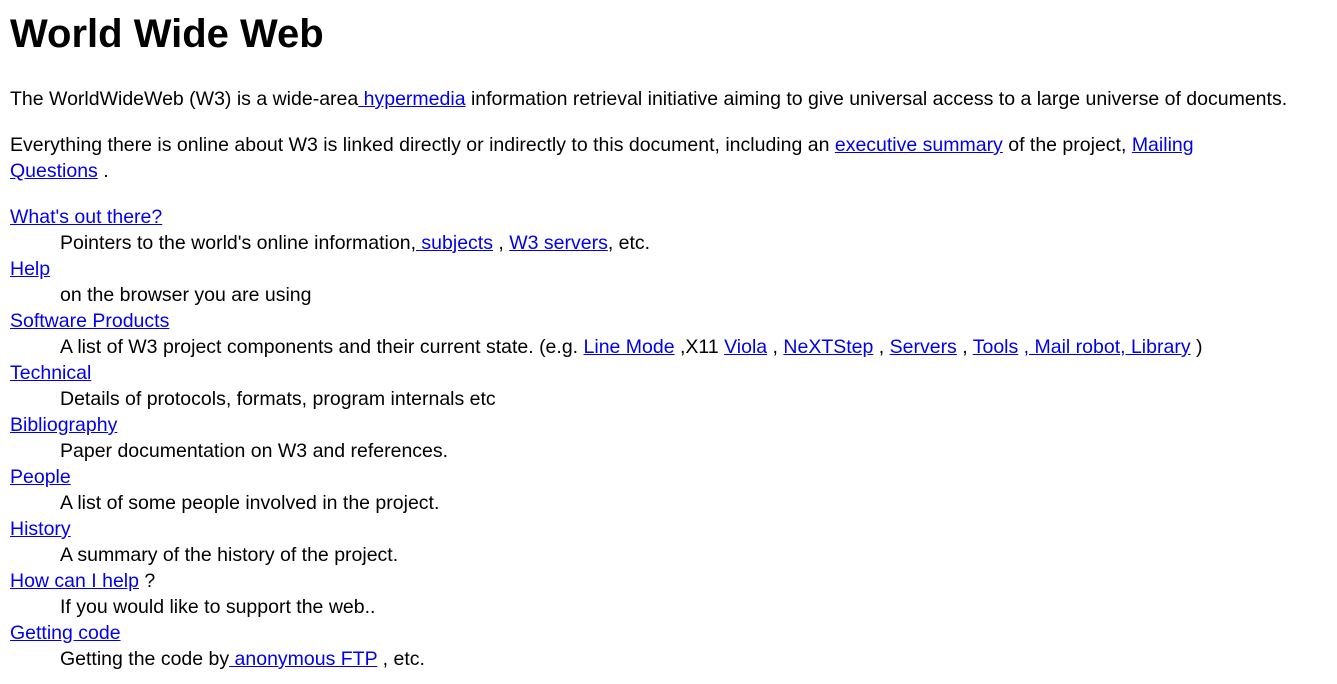 The image size is (1337, 684). I want to click on history-link: History, so click(40, 529).